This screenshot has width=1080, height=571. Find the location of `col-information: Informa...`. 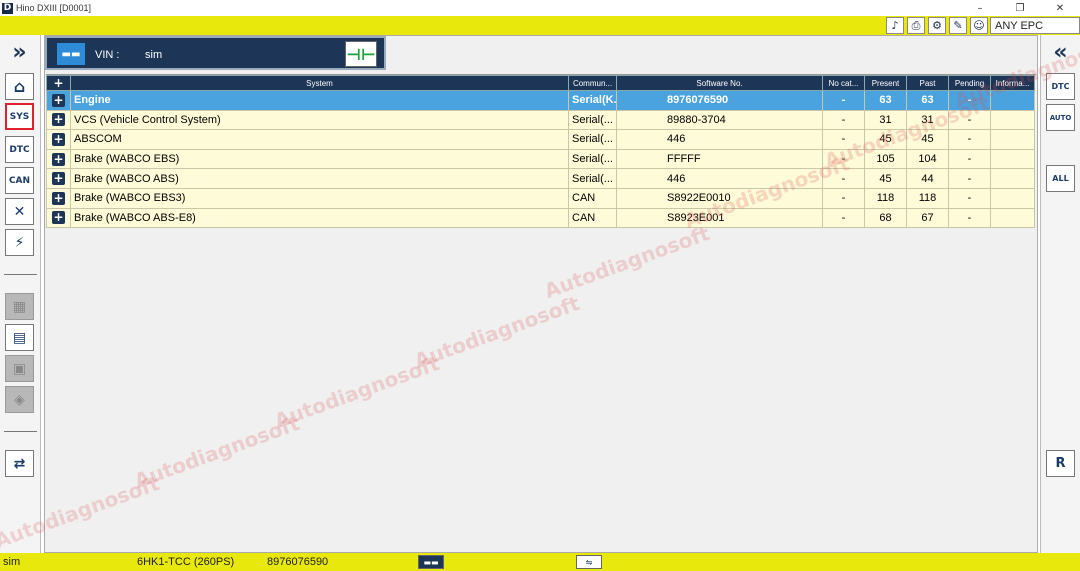

col-information: Informa... is located at coordinates (1012, 83).